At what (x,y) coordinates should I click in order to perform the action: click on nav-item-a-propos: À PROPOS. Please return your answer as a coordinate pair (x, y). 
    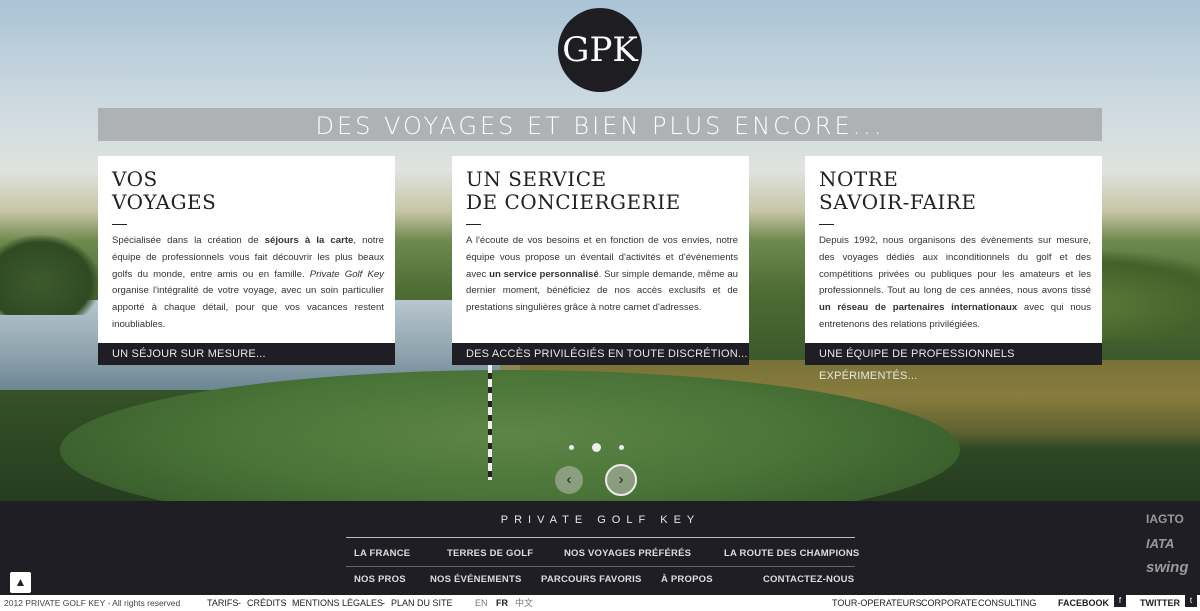
    Looking at the image, I should click on (687, 579).